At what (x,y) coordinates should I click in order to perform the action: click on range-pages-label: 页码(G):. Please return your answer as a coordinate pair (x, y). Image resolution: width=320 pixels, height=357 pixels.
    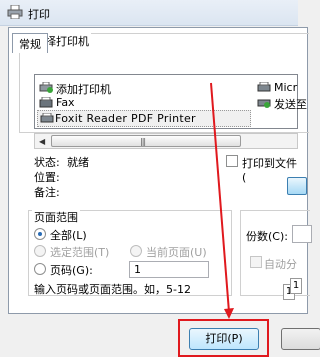
    Looking at the image, I should click on (71, 270).